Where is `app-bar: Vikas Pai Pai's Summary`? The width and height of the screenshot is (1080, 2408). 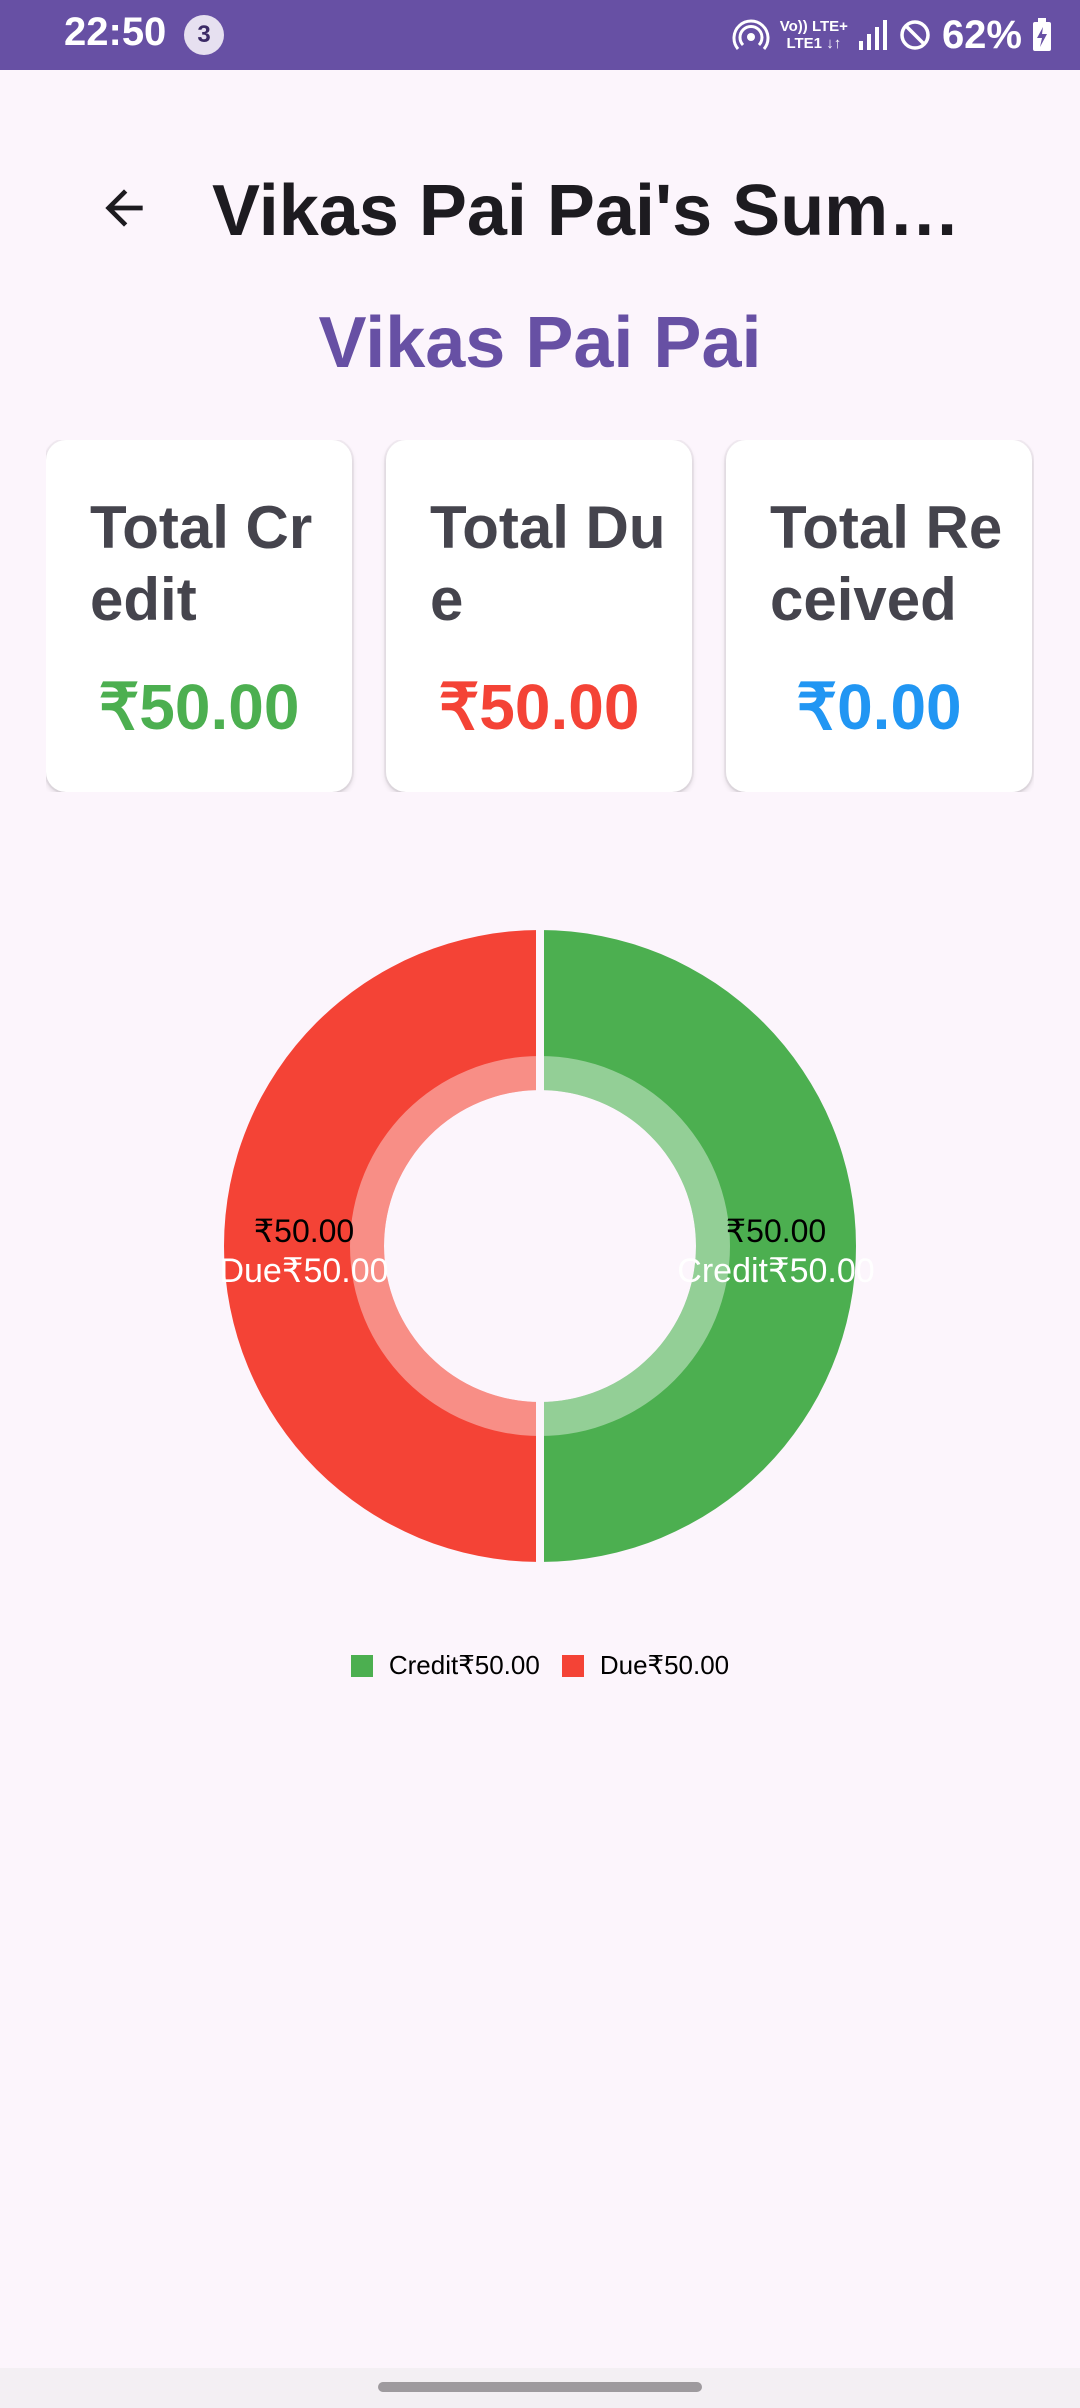 app-bar: Vikas Pai Pai's Summary is located at coordinates (540, 205).